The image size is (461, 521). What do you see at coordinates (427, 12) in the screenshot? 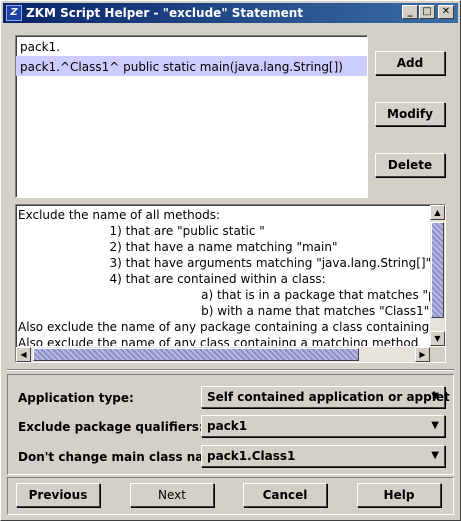
I see `maximize-button: □` at bounding box center [427, 12].